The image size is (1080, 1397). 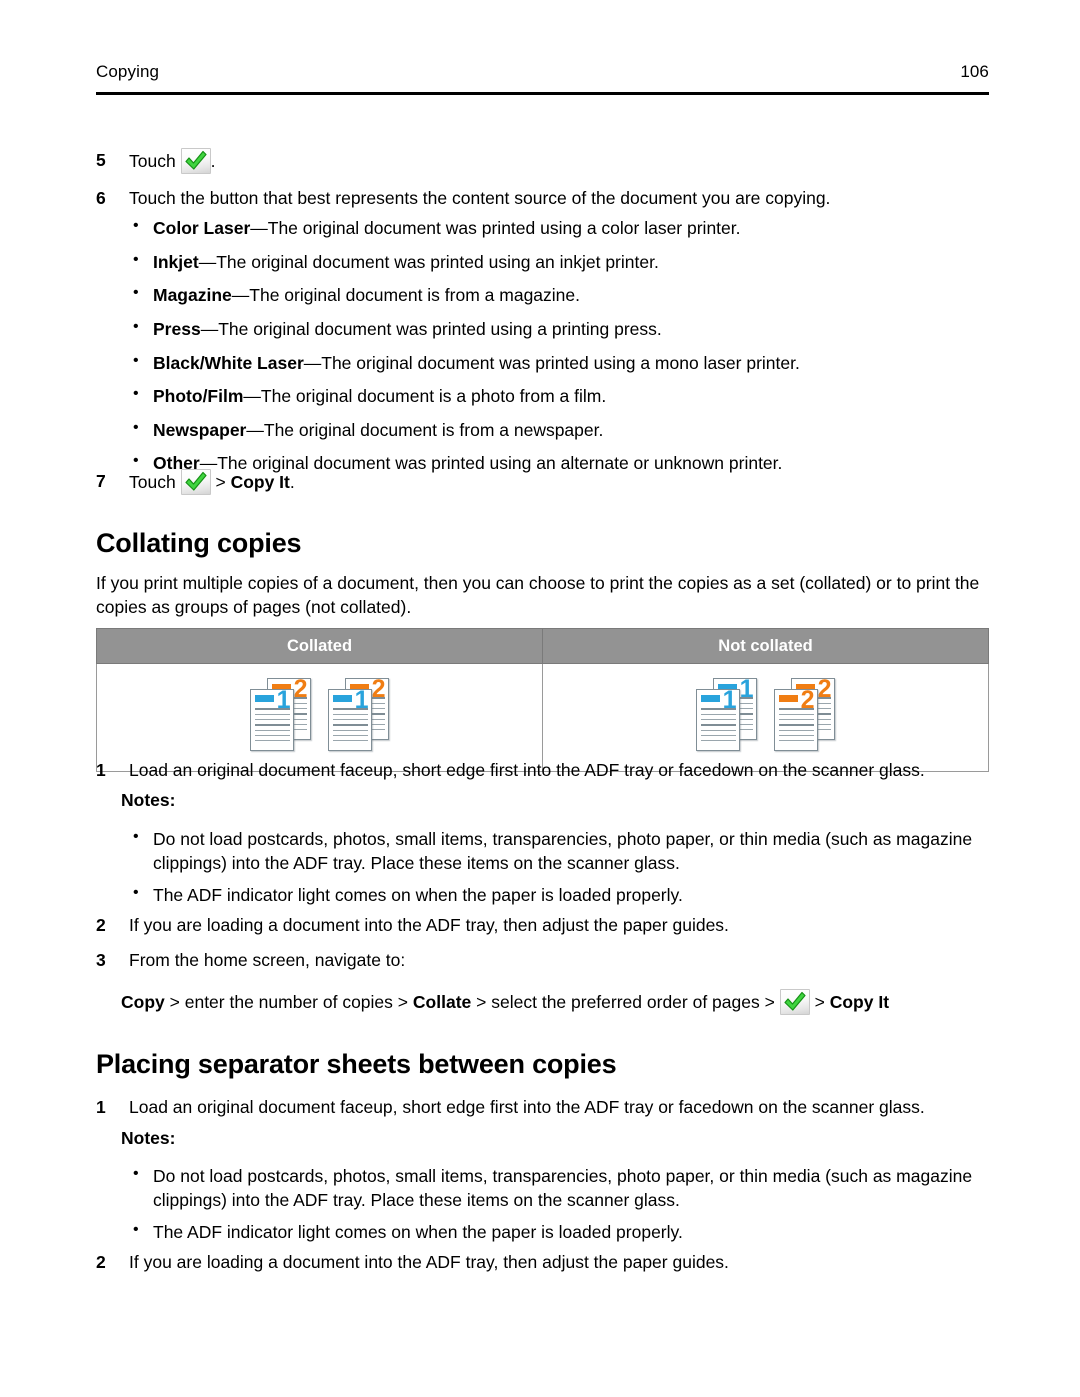 What do you see at coordinates (101, 1262) in the screenshot?
I see `separator-step-2-number: 2` at bounding box center [101, 1262].